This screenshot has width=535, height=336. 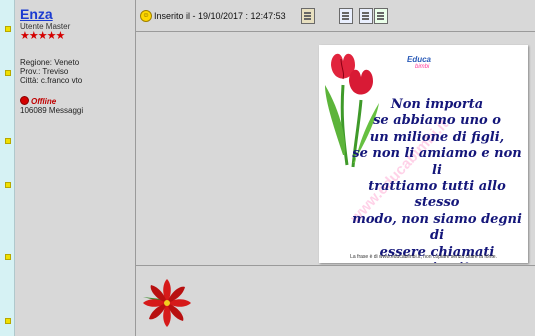 I want to click on post-timestamp: Inserito il - 19/10/2017 : 12:47:53, so click(x=220, y=16).